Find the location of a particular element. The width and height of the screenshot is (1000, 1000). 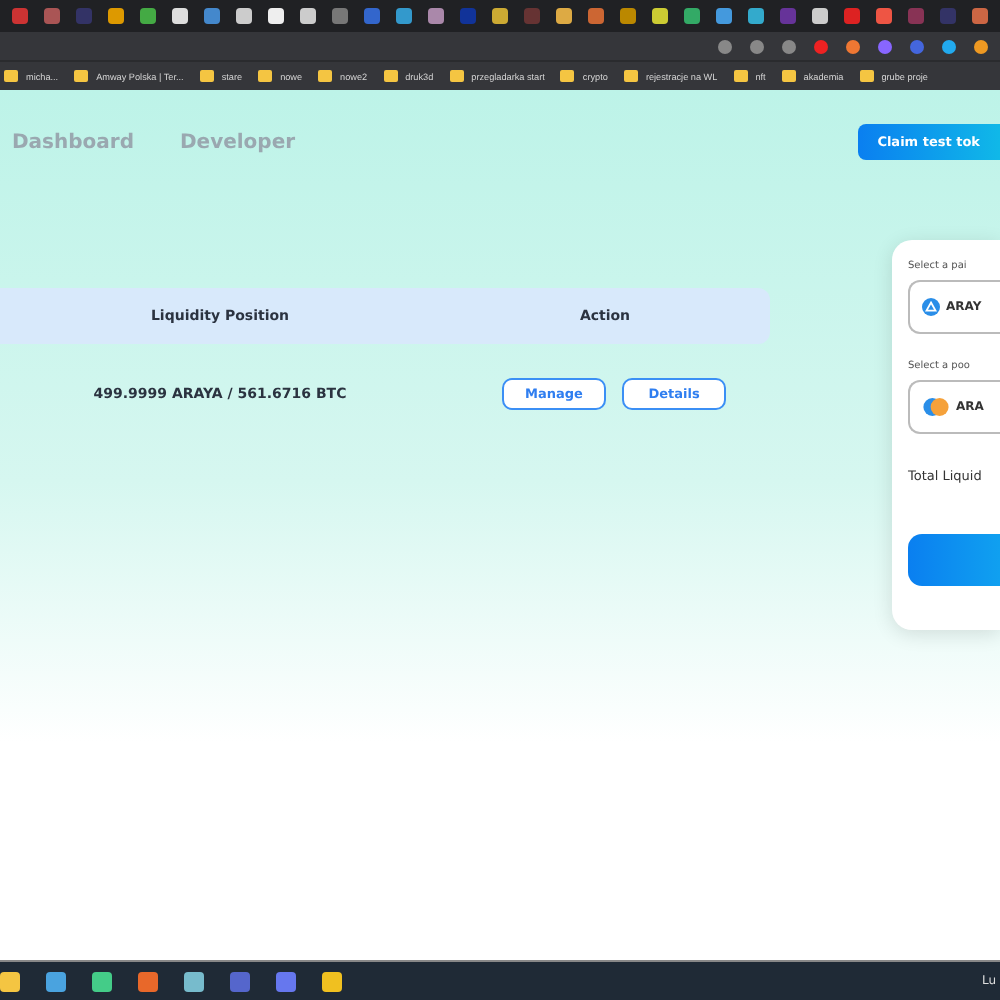

token-pair-icon is located at coordinates (936, 407).